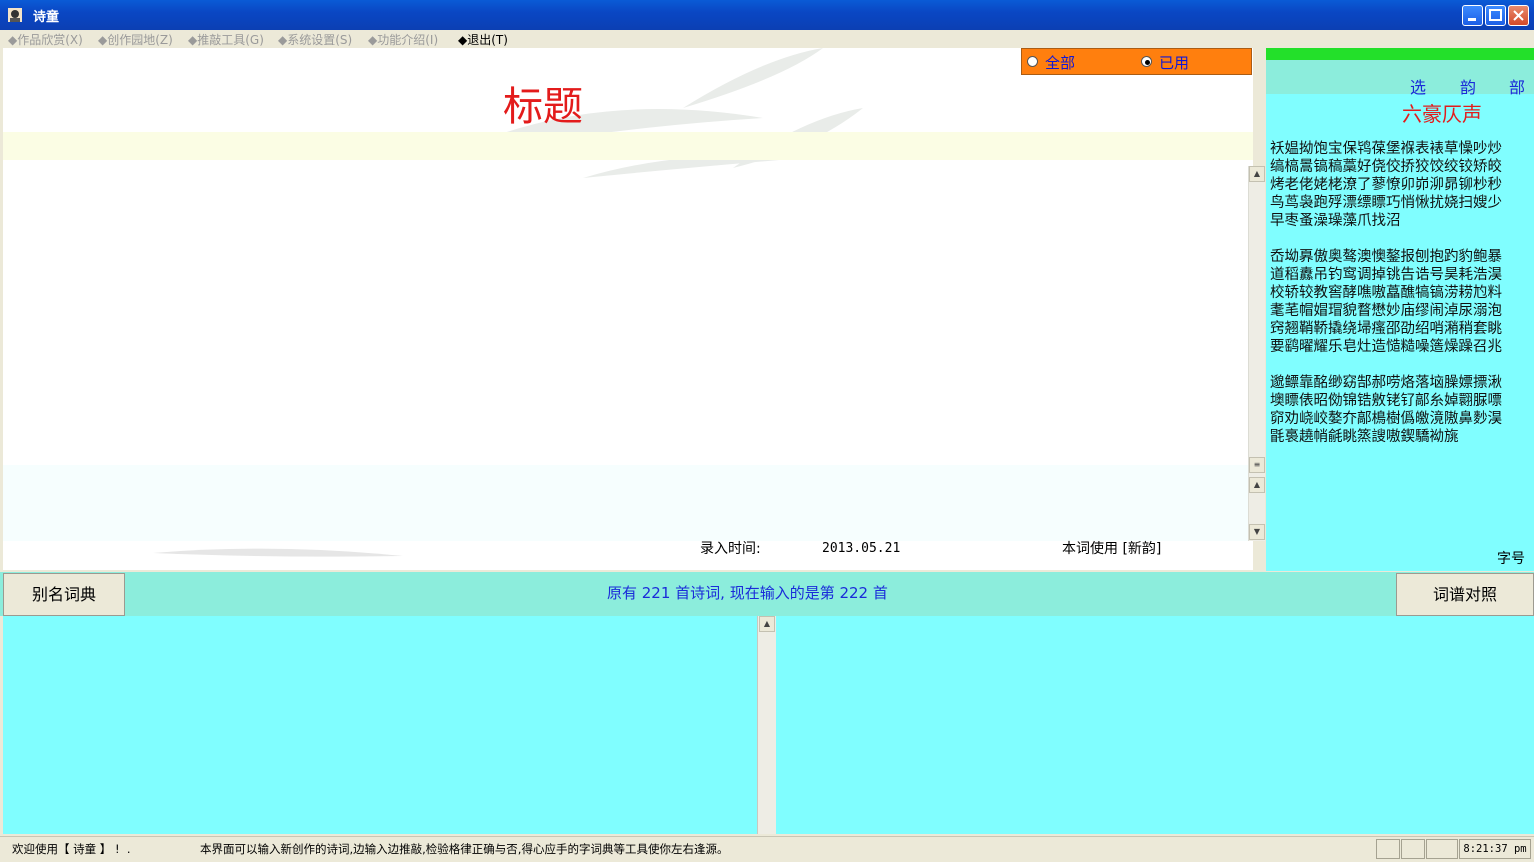  Describe the element at coordinates (1465, 594) in the screenshot. I see `ci-pu-compare-button: 词谱对照` at that location.